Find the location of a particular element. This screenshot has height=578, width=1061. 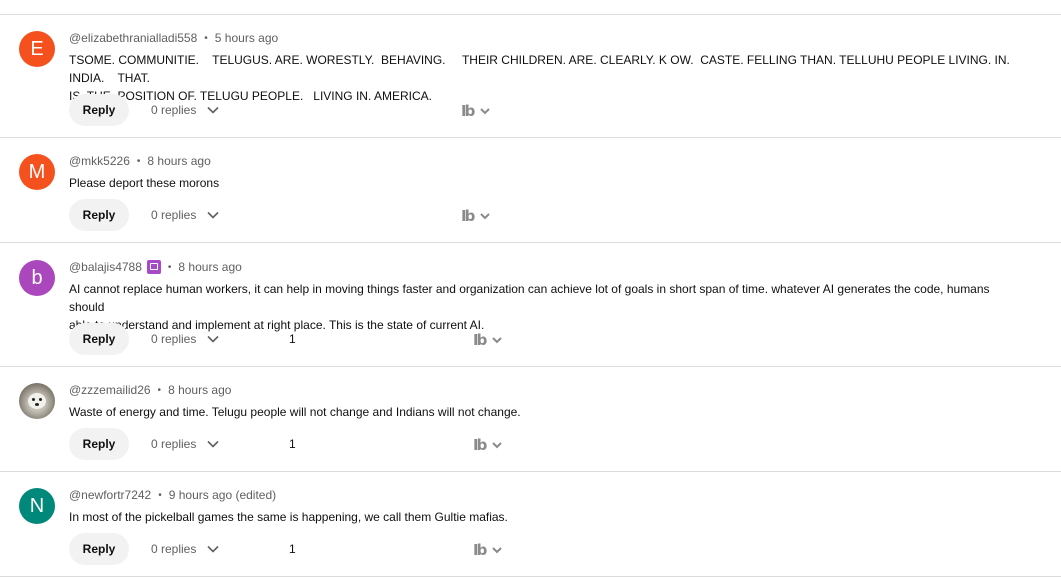

avatar: E is located at coordinates (37, 49).